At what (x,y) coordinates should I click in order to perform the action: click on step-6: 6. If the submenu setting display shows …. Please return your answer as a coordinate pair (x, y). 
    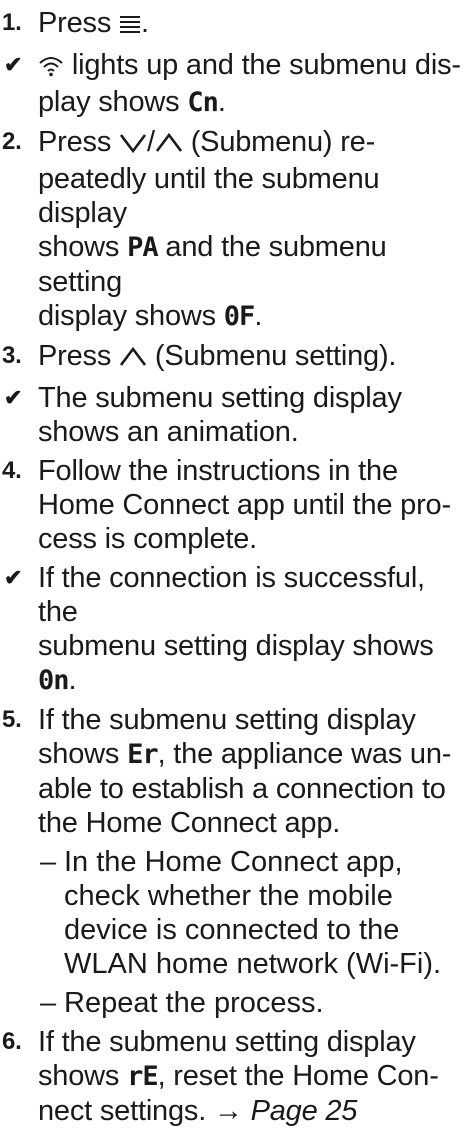
    Looking at the image, I should click on (233, 1076).